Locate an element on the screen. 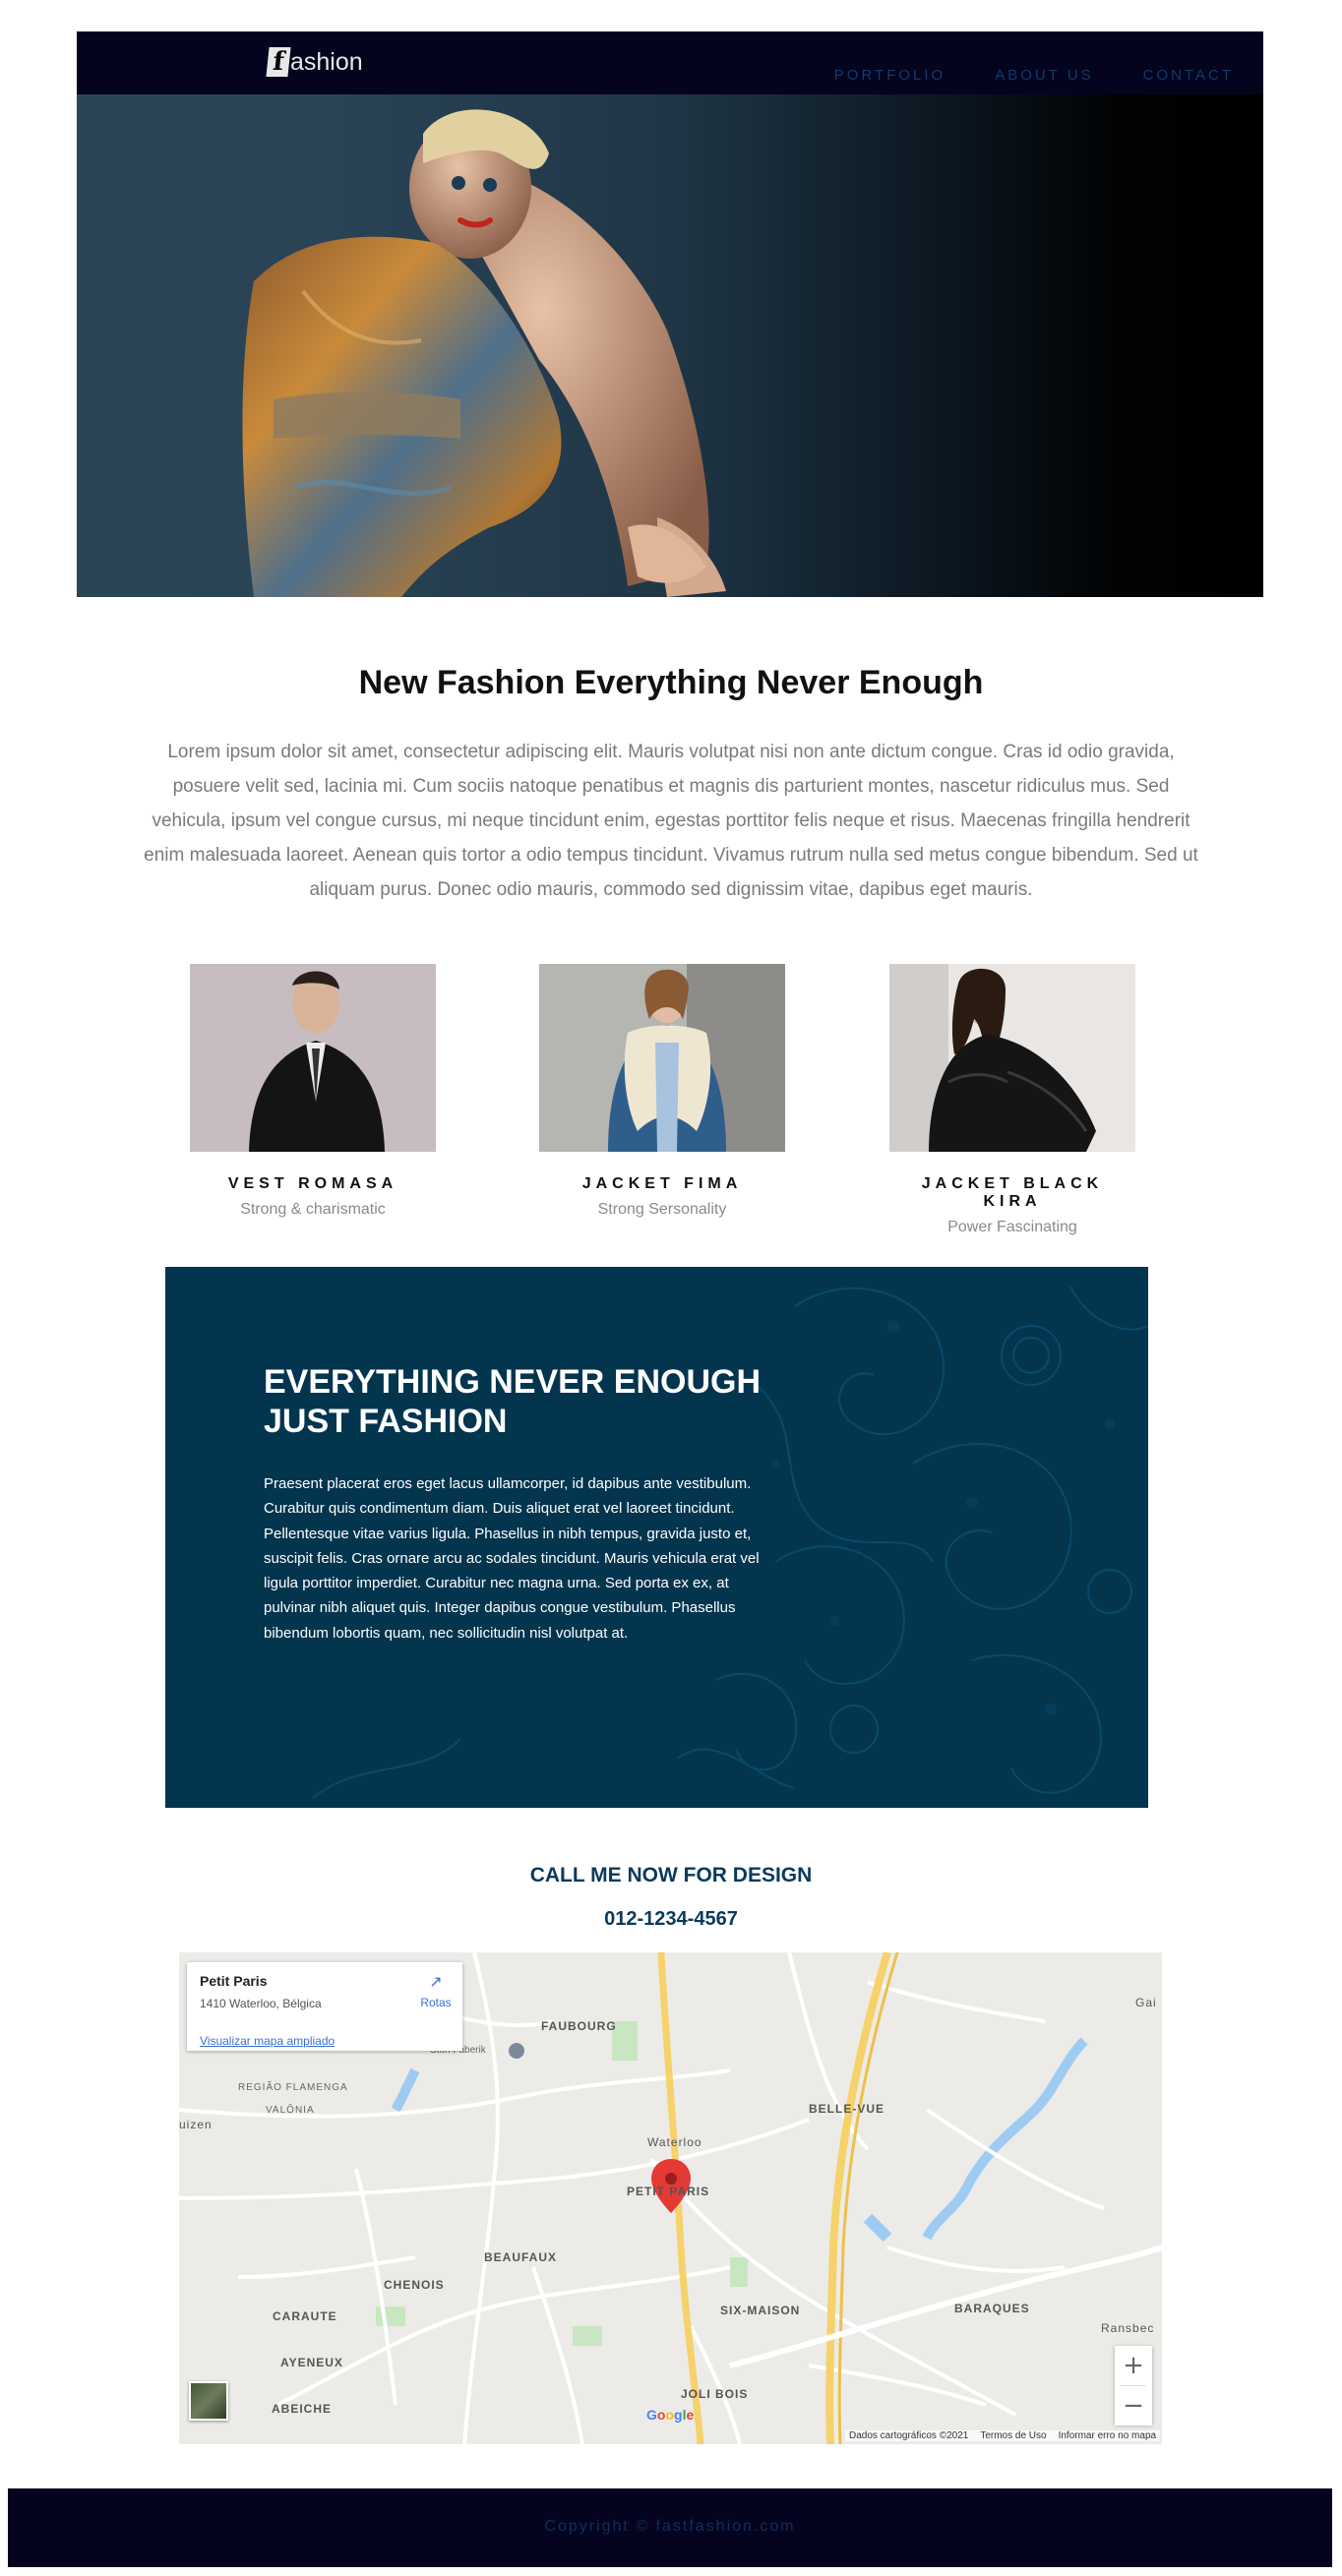 The width and height of the screenshot is (1342, 2576). map-label: Gai is located at coordinates (1146, 2002).